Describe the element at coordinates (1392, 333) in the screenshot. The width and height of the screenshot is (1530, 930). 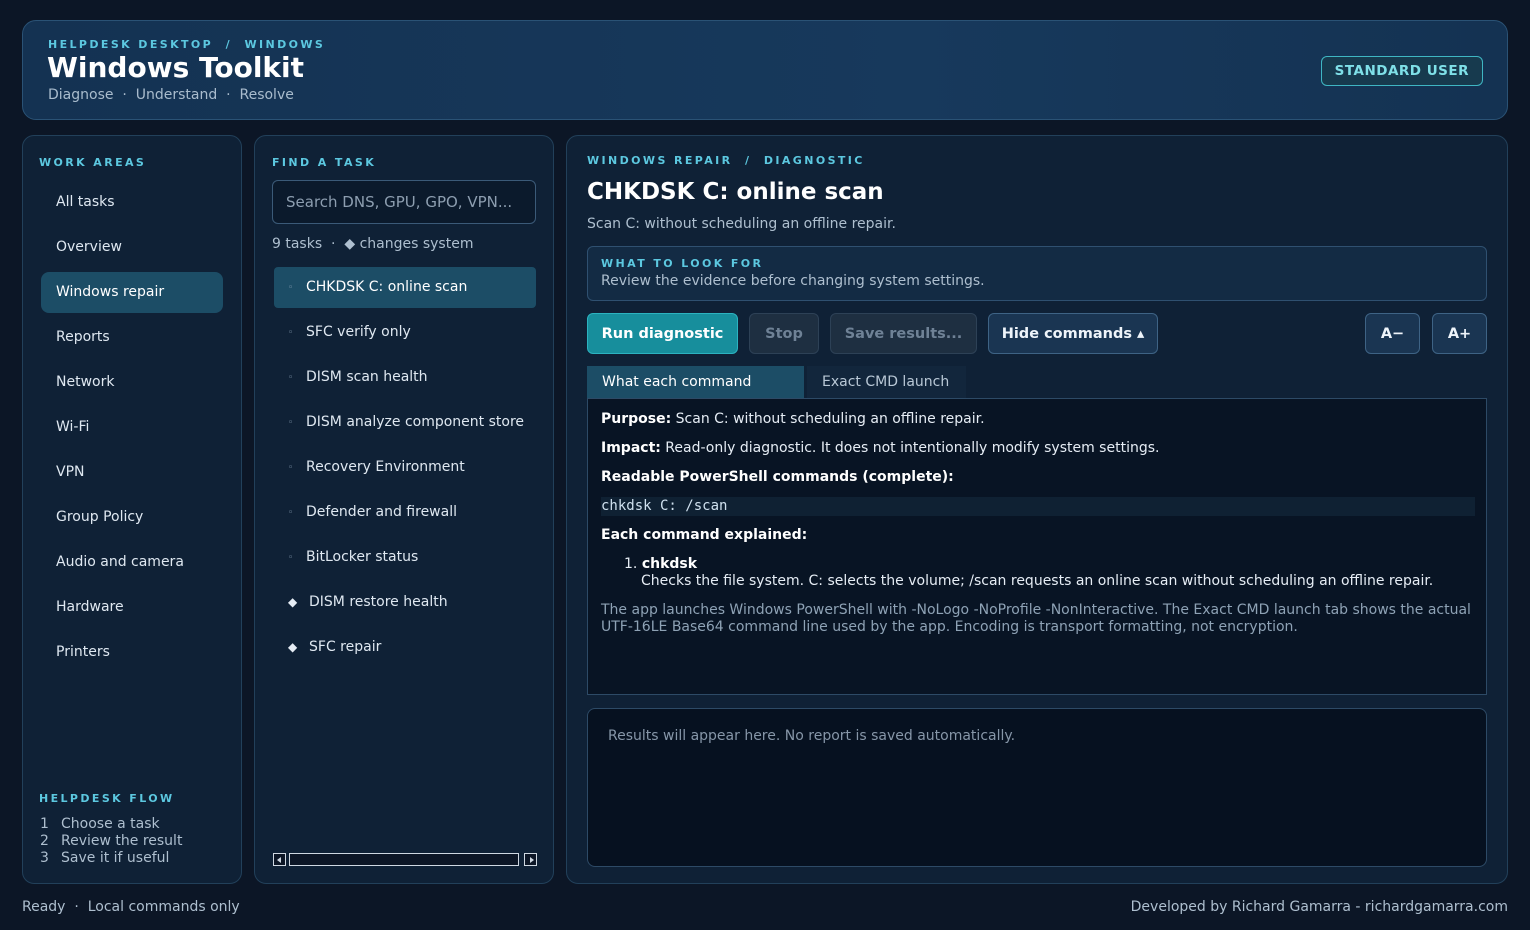
I see `decrease-font-button: A−` at that location.